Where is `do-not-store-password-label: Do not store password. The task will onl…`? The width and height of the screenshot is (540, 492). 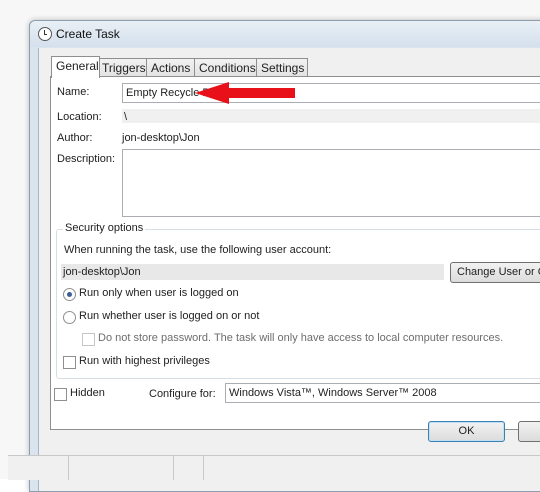
do-not-store-password-label: Do not store password. The task will onl… is located at coordinates (301, 338).